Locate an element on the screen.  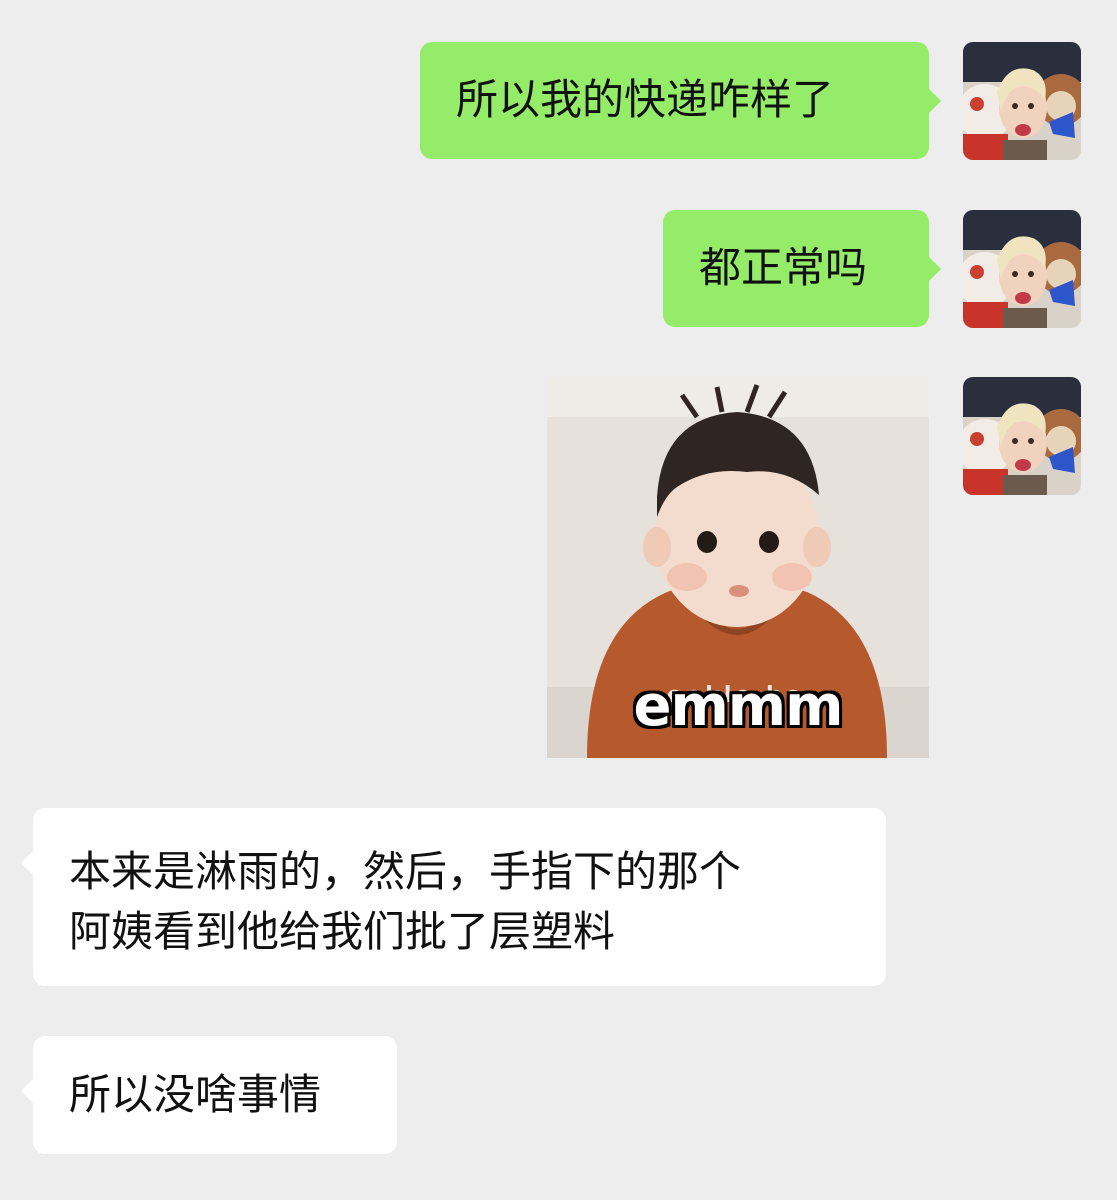
message-text: 所以没啥事情 is located at coordinates (195, 1094).